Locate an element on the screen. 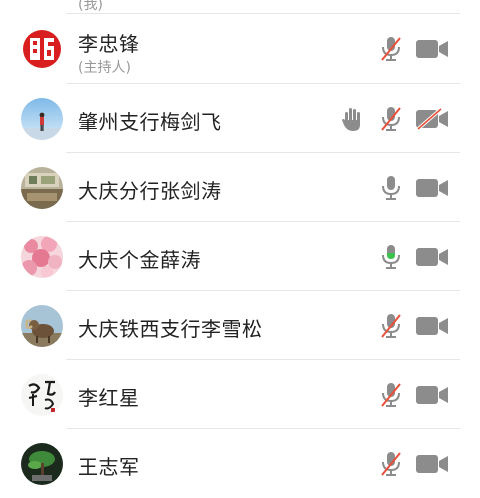 This screenshot has height=498, width=480. participant-name: 大庆个金薛涛 is located at coordinates (139, 260).